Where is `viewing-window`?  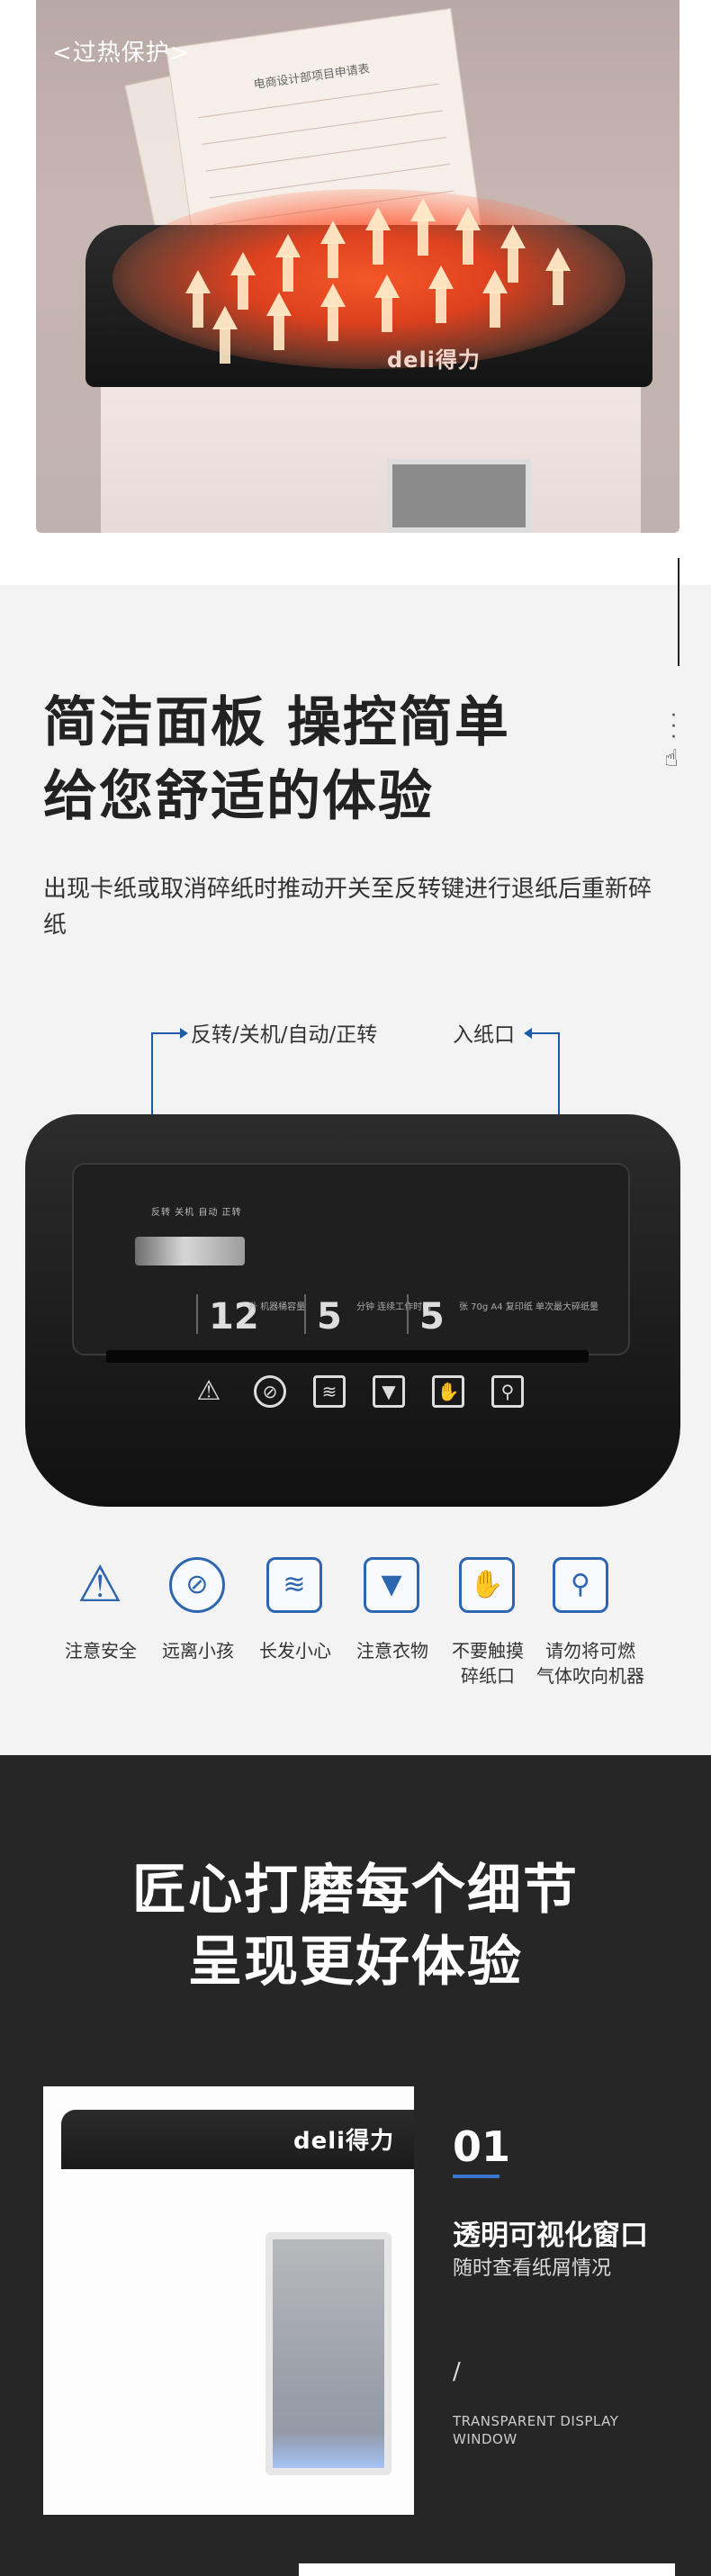 viewing-window is located at coordinates (459, 496).